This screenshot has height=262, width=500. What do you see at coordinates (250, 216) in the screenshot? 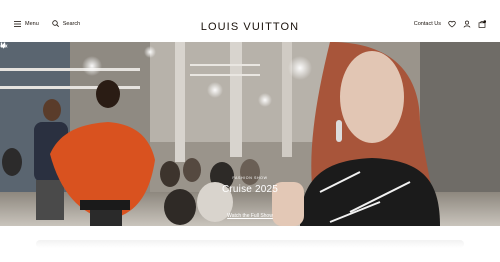
I see `watch-full-show-link: Watch the Full Show` at bounding box center [250, 216].